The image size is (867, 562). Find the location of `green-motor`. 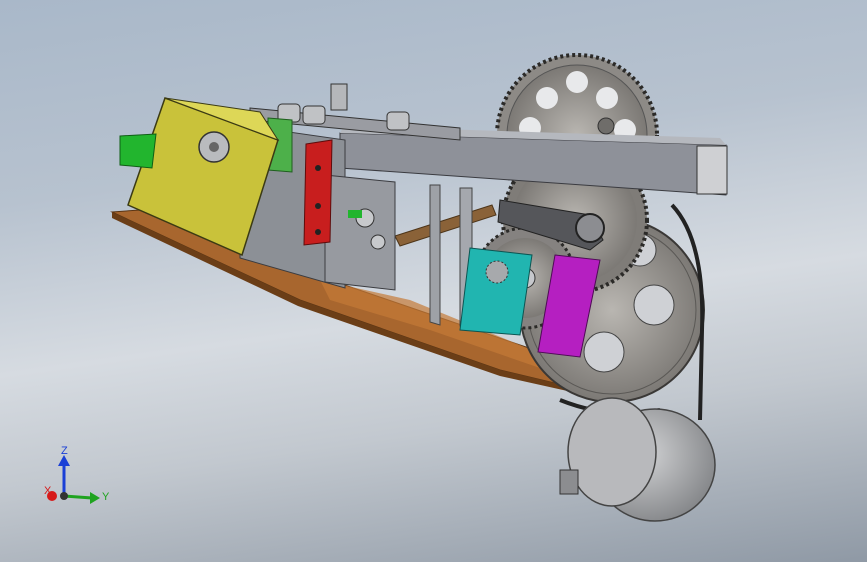

green-motor is located at coordinates (138, 151).